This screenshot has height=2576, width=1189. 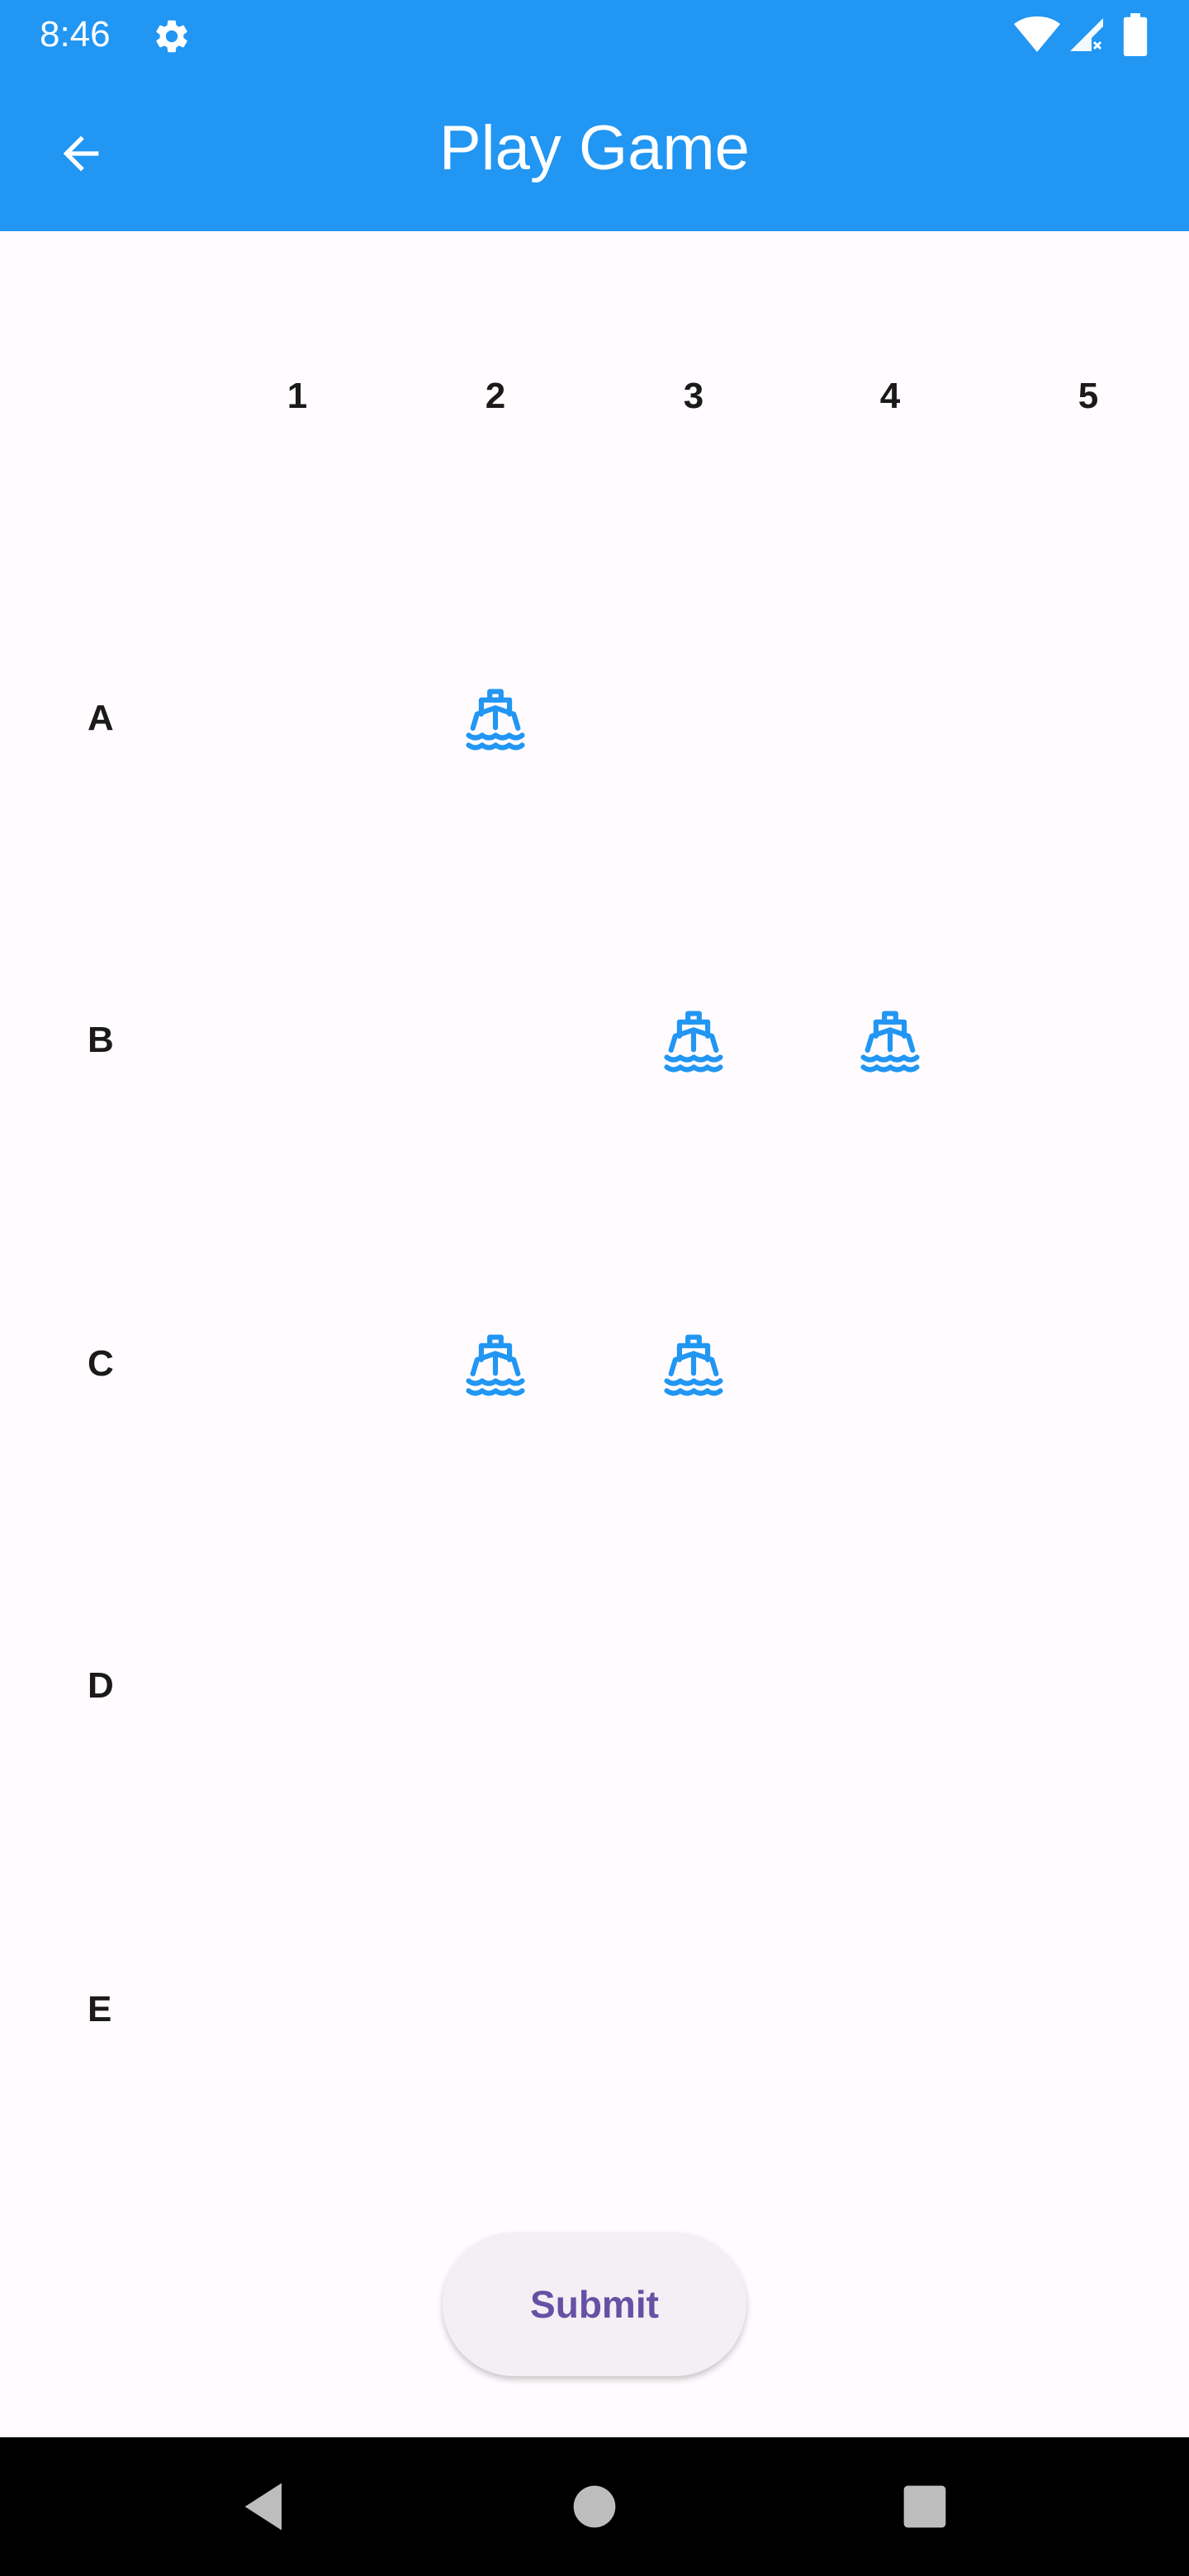 What do you see at coordinates (1088, 1364) in the screenshot?
I see `board-cell-c5` at bounding box center [1088, 1364].